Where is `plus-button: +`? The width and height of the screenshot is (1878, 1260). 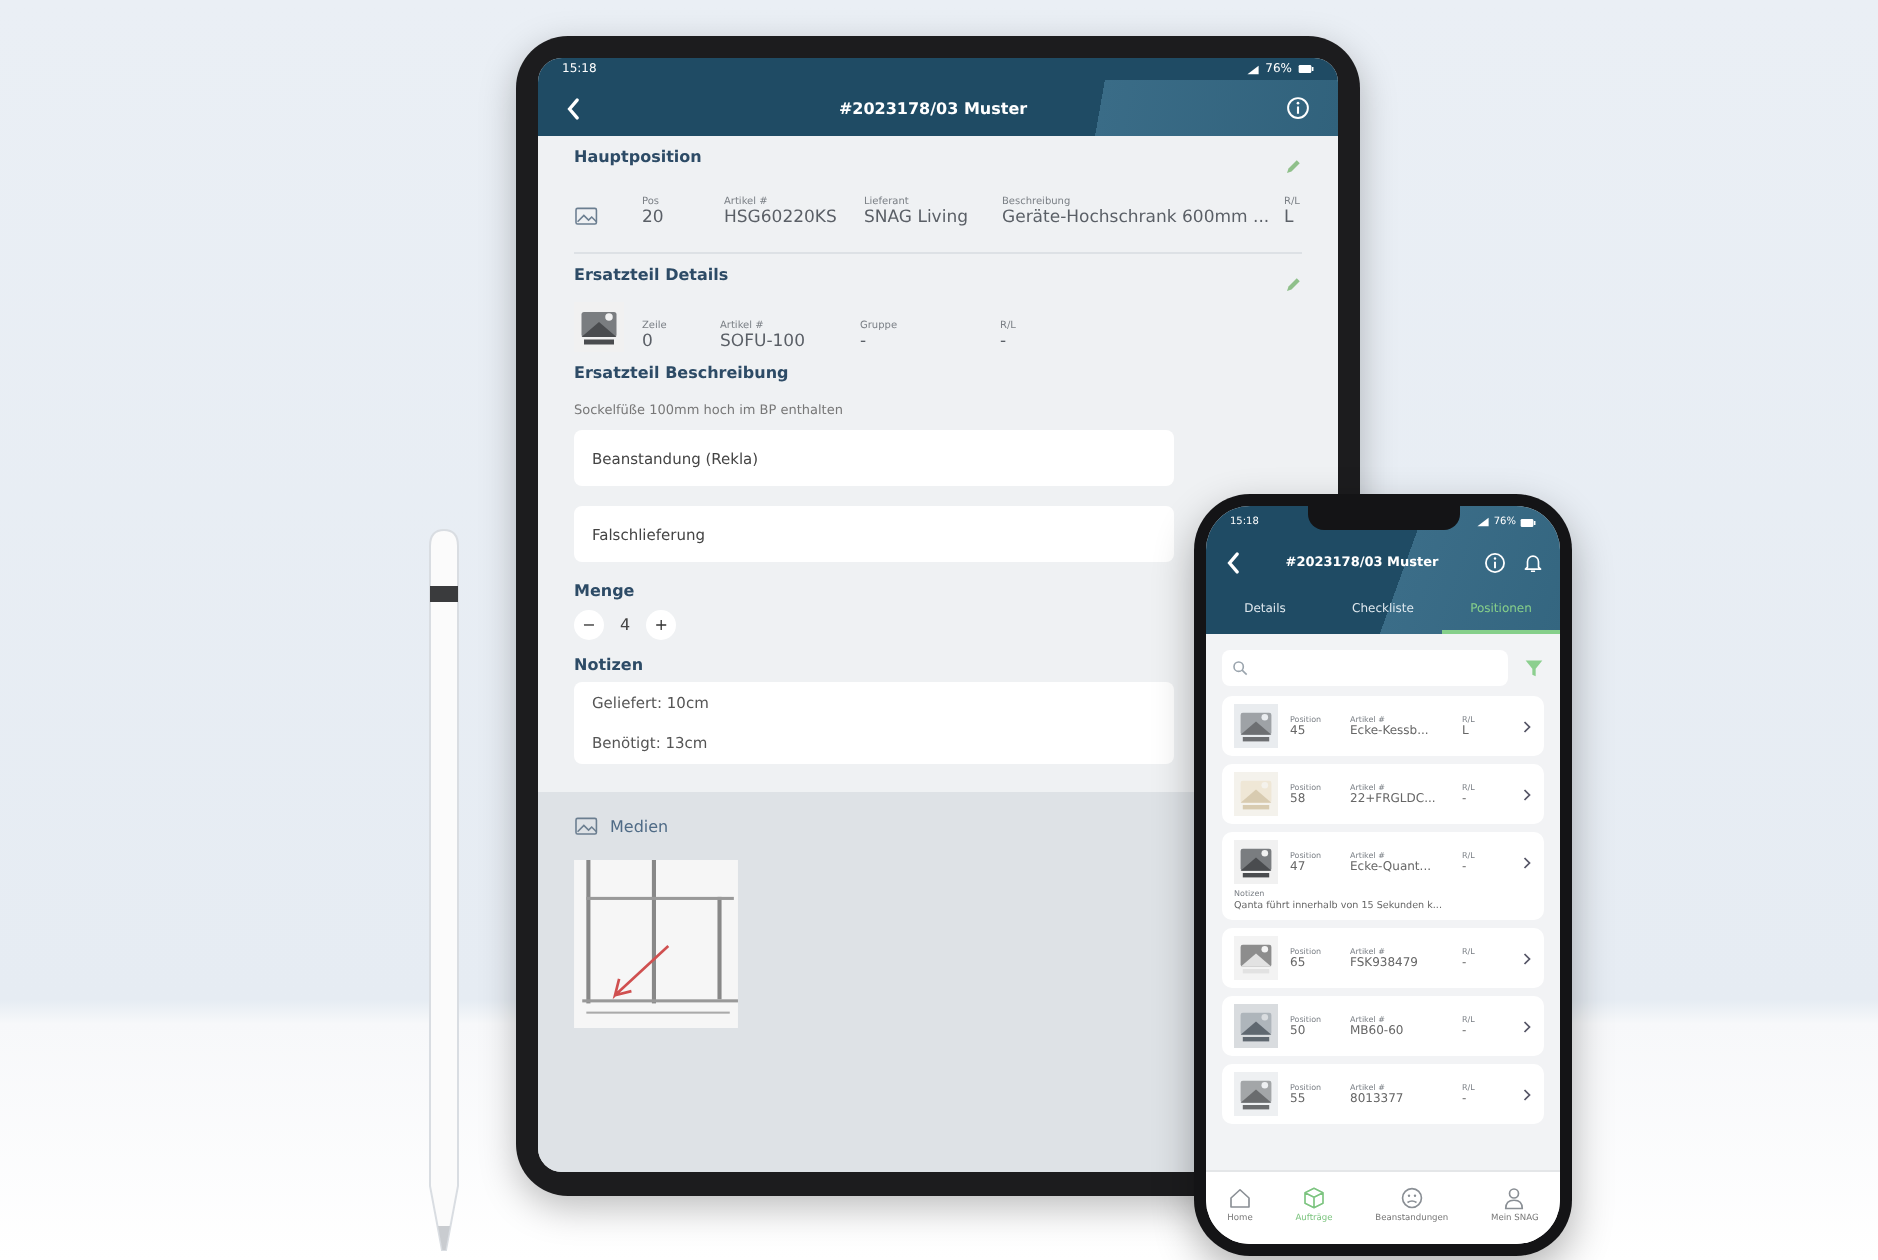 plus-button: + is located at coordinates (661, 625).